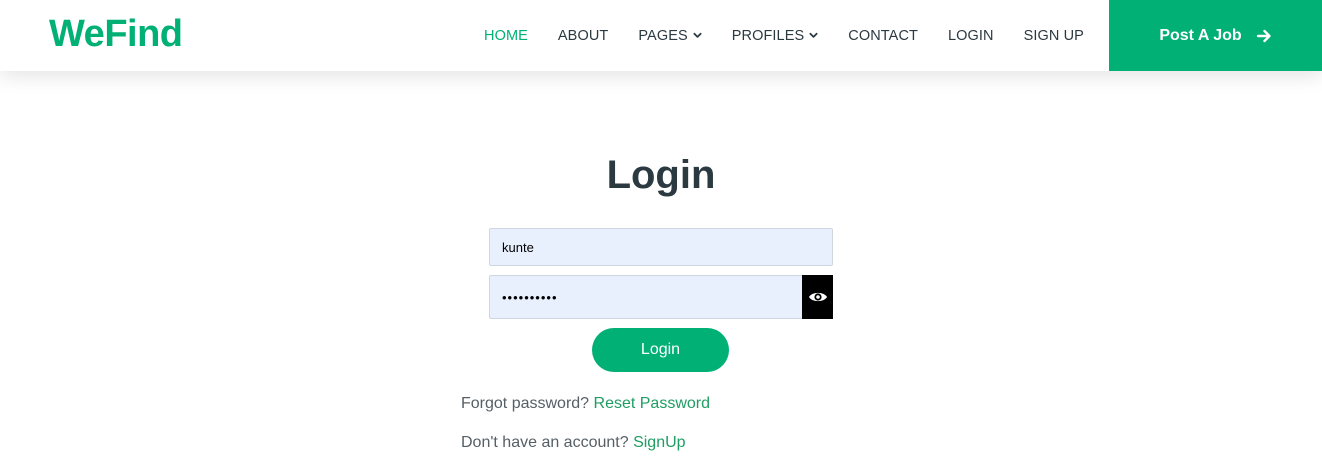 The width and height of the screenshot is (1322, 468). I want to click on arrow-right-icon, so click(1263, 35).